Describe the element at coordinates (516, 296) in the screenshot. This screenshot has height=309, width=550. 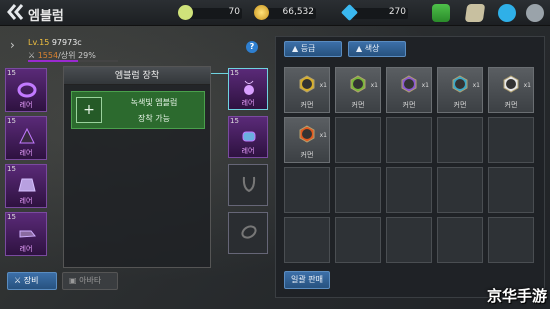
I see `watermark: 京华手游` at that location.